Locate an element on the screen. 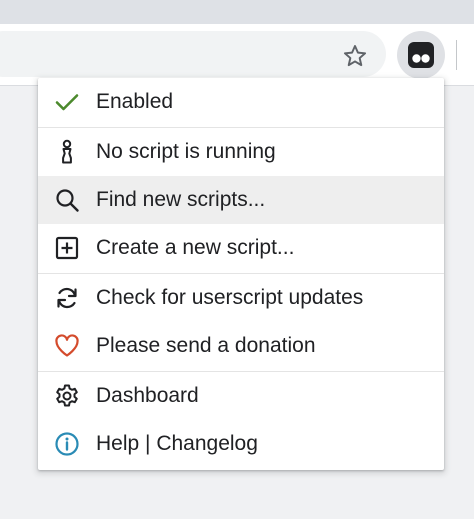  browser-toolbar is located at coordinates (237, 55).